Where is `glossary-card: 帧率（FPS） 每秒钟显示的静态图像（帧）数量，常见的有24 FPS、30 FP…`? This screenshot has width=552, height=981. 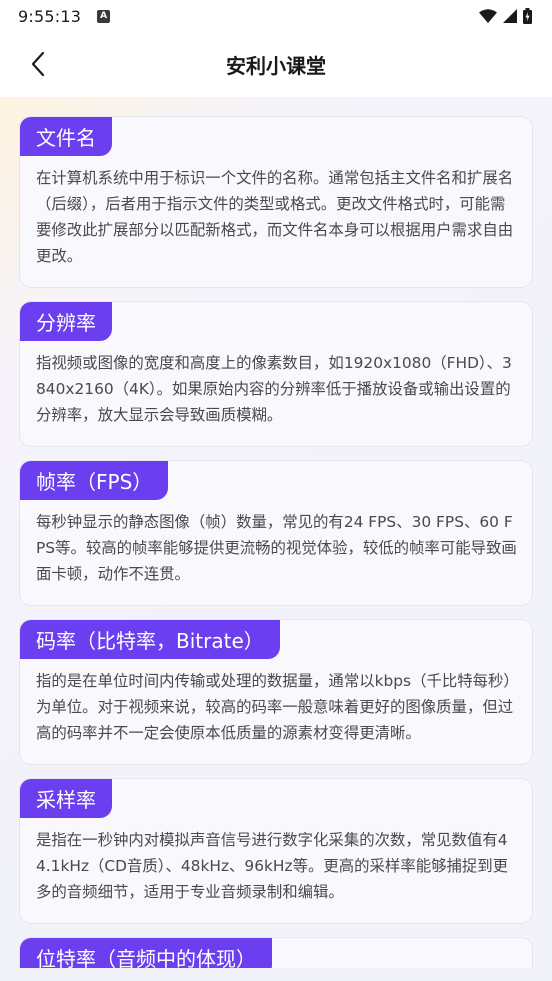
glossary-card: 帧率（FPS） 每秒钟显示的静态图像（帧）数量，常见的有24 FPS、30 FP… is located at coordinates (276, 533).